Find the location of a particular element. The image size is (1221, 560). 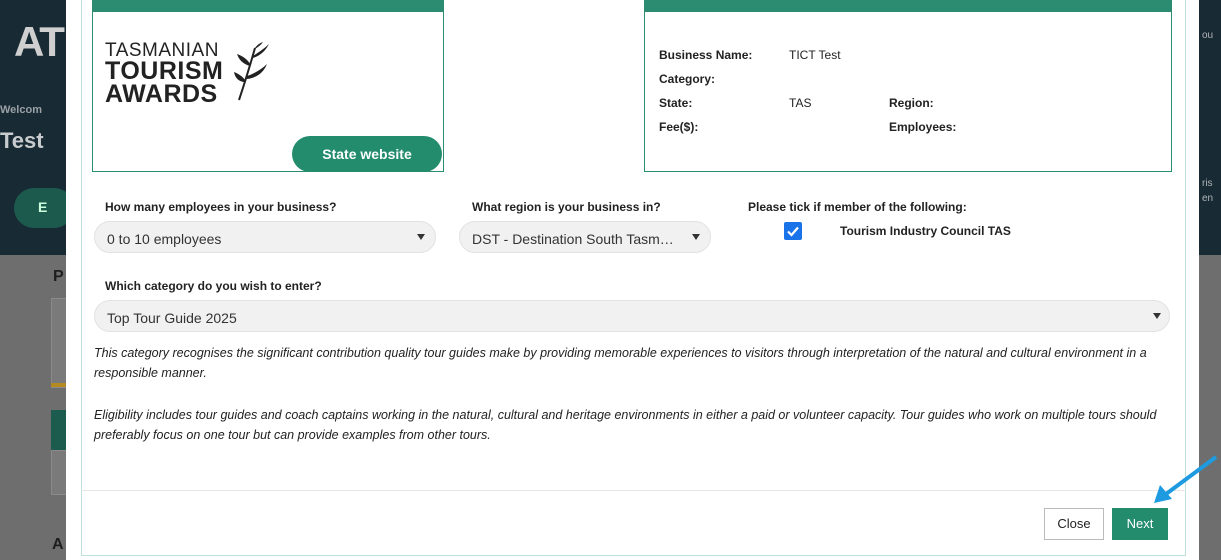

awards-logo-card: TASMANIAN TOURISM AWARDS State website is located at coordinates (268, 86).